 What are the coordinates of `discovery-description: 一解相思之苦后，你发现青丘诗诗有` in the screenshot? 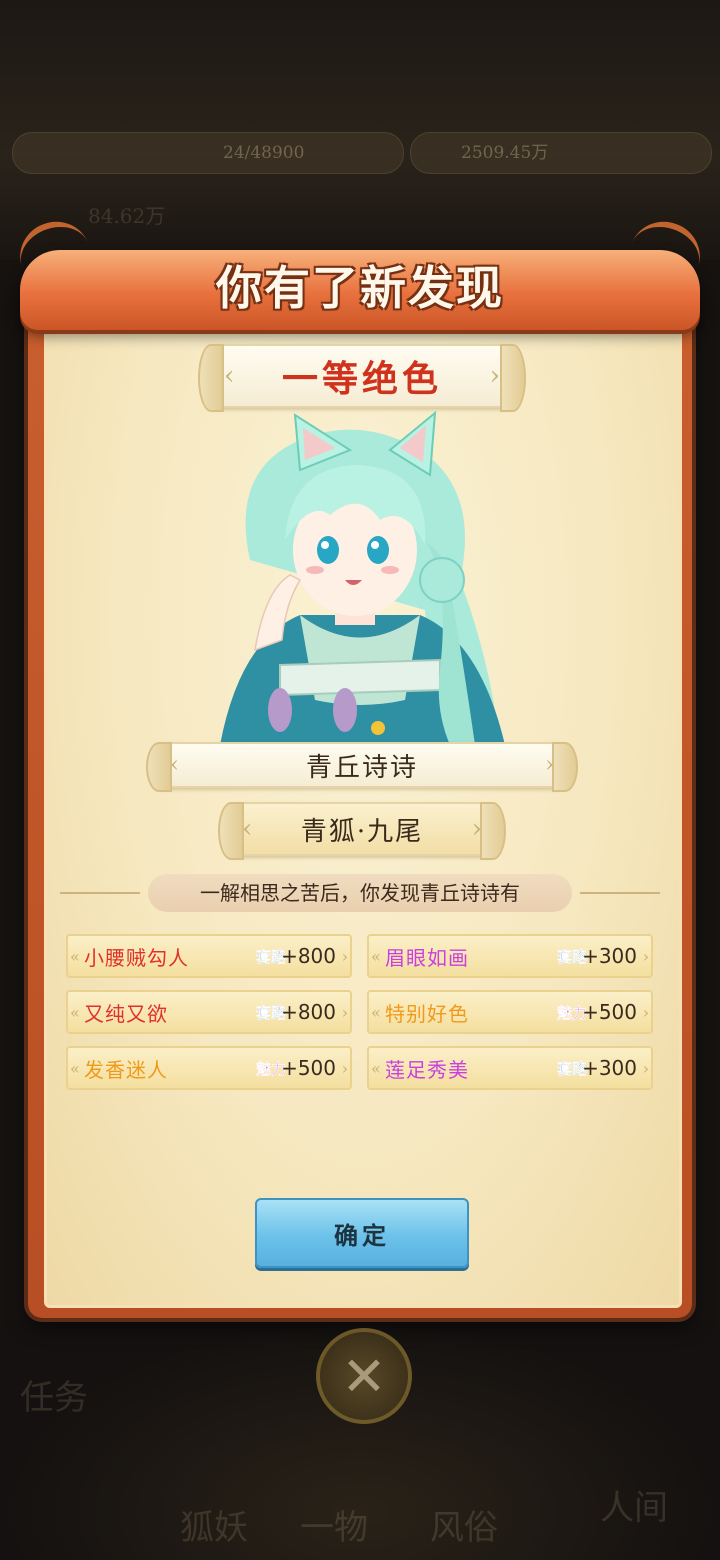 It's located at (360, 893).